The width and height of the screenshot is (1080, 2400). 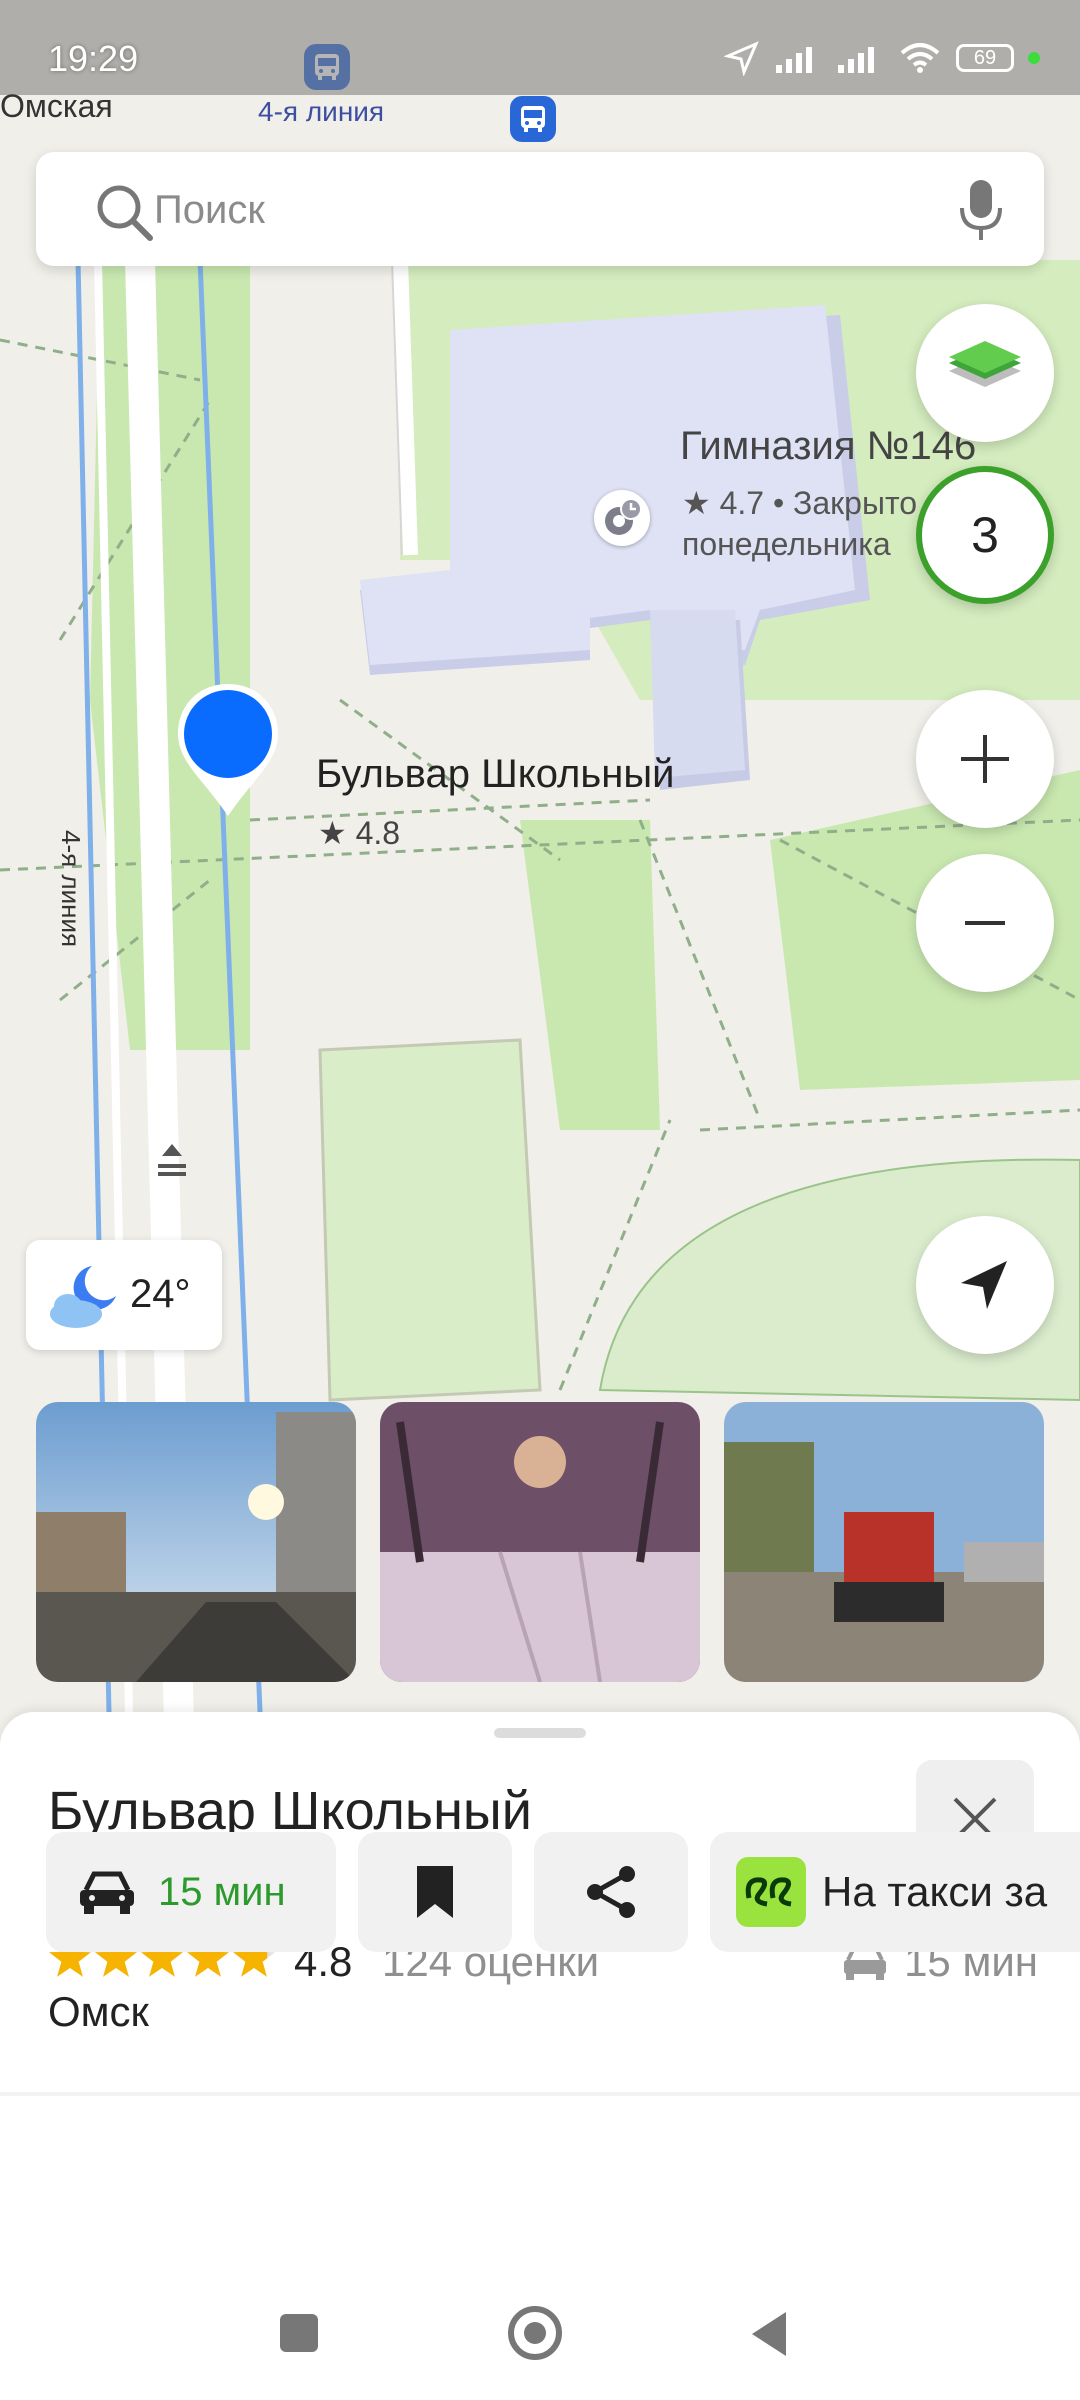 I want to click on night-cloud-icon, so click(x=83, y=1297).